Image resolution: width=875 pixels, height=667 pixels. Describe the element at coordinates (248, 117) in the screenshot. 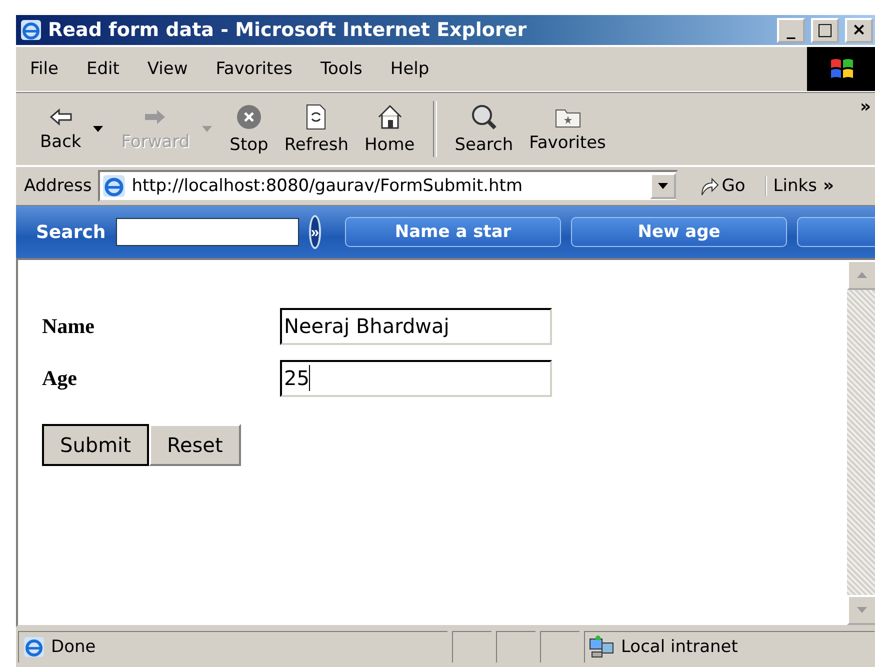

I see `stop-icon` at that location.